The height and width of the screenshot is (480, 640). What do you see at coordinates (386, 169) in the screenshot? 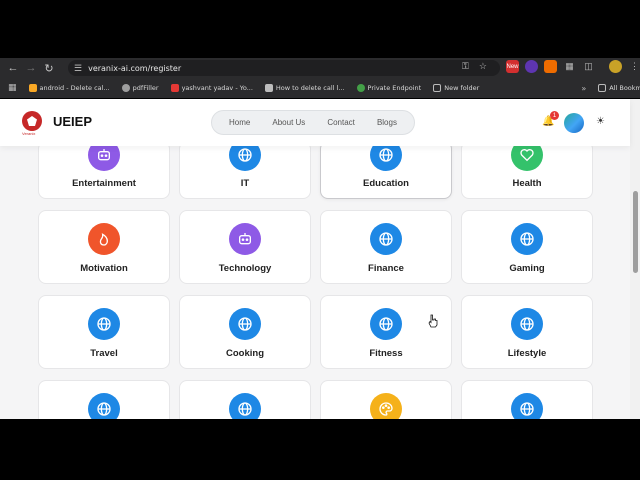
I see `category-card: Education` at bounding box center [386, 169].